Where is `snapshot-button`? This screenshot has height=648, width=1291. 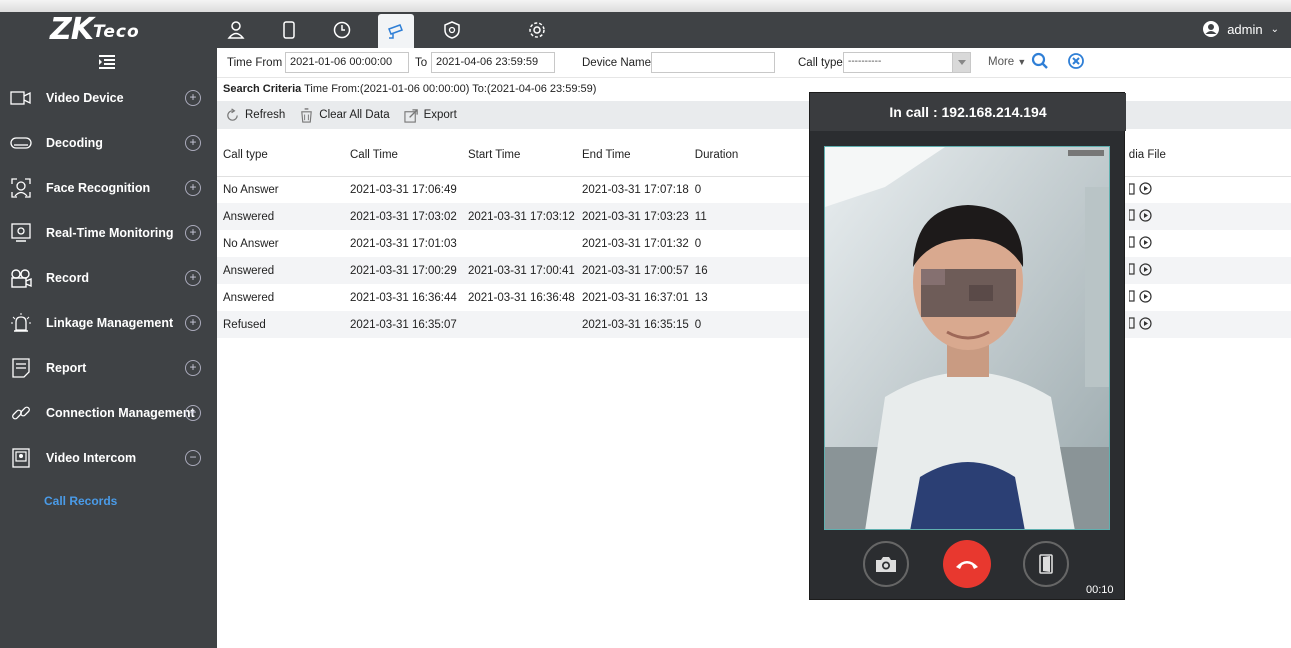
snapshot-button is located at coordinates (886, 564).